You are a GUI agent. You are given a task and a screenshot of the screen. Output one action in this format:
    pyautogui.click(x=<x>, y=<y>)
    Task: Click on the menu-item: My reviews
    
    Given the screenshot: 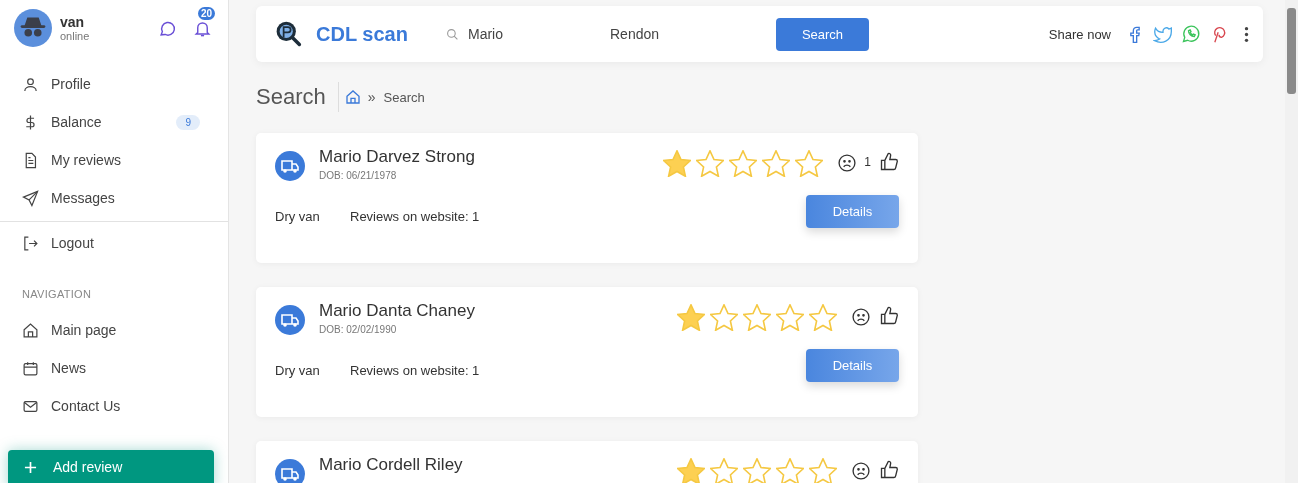 What is the action you would take?
    pyautogui.click(x=114, y=160)
    